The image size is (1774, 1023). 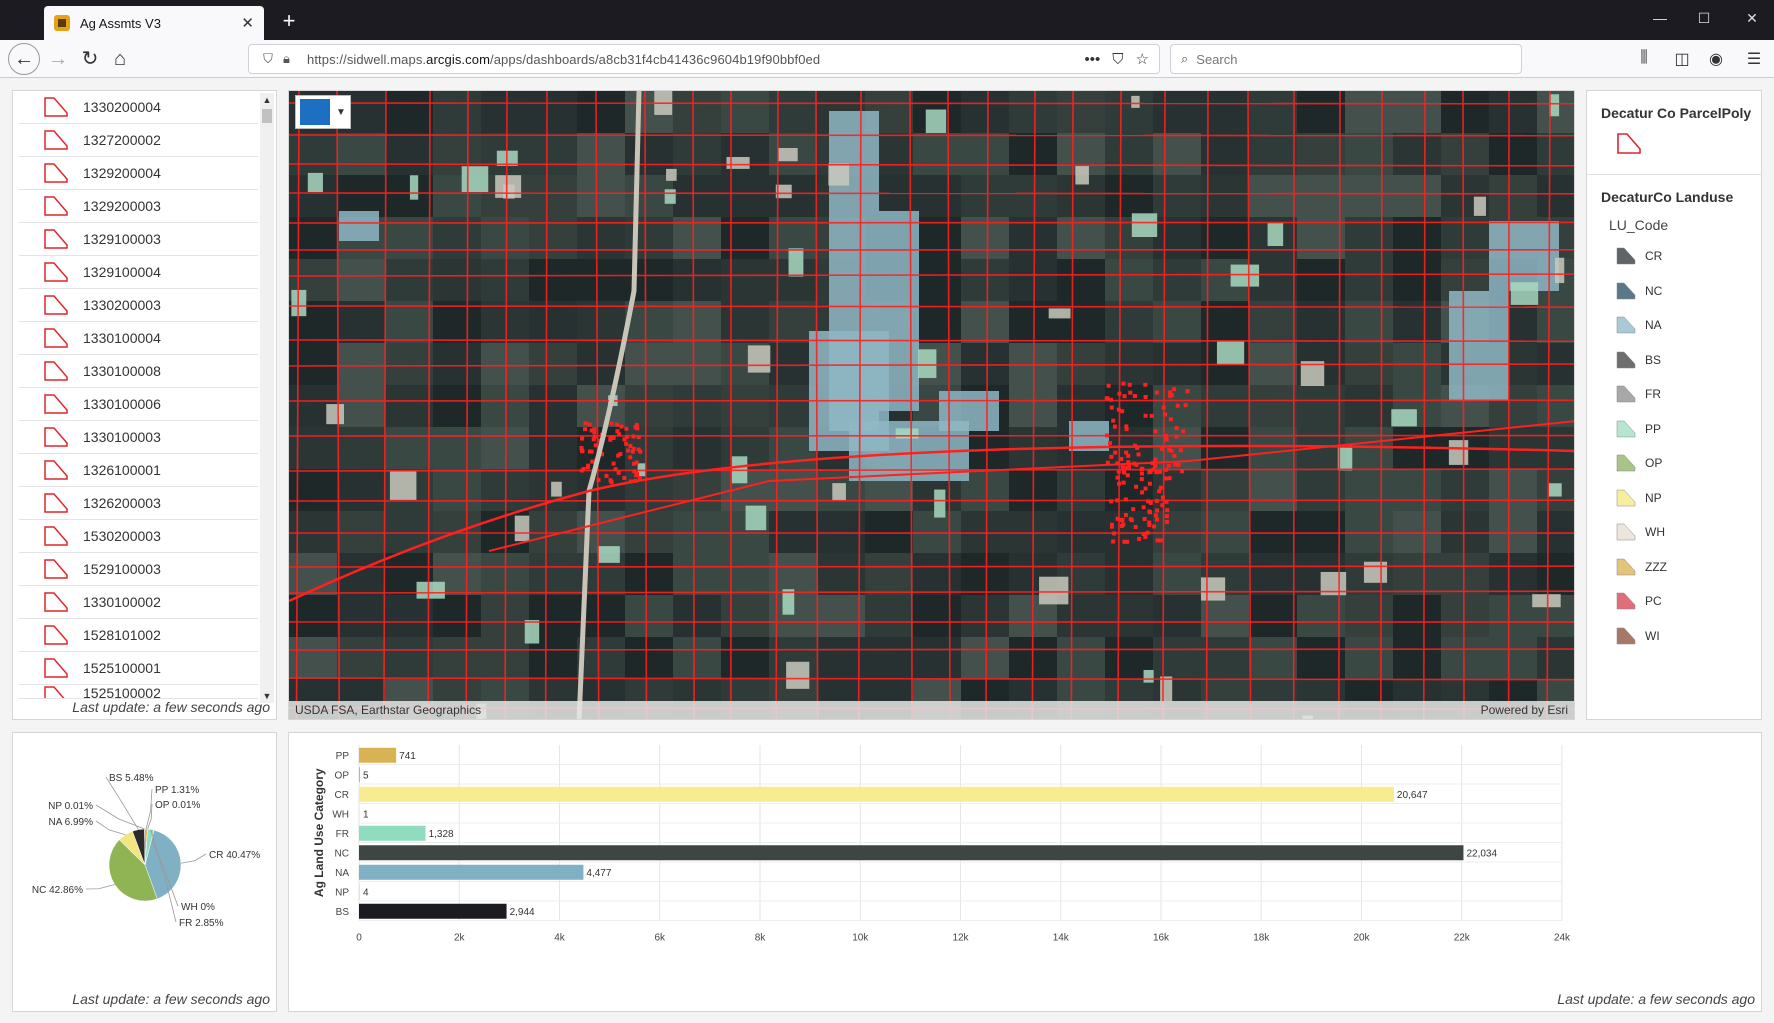 What do you see at coordinates (267, 100) in the screenshot?
I see `scroll-up-icon: ▲` at bounding box center [267, 100].